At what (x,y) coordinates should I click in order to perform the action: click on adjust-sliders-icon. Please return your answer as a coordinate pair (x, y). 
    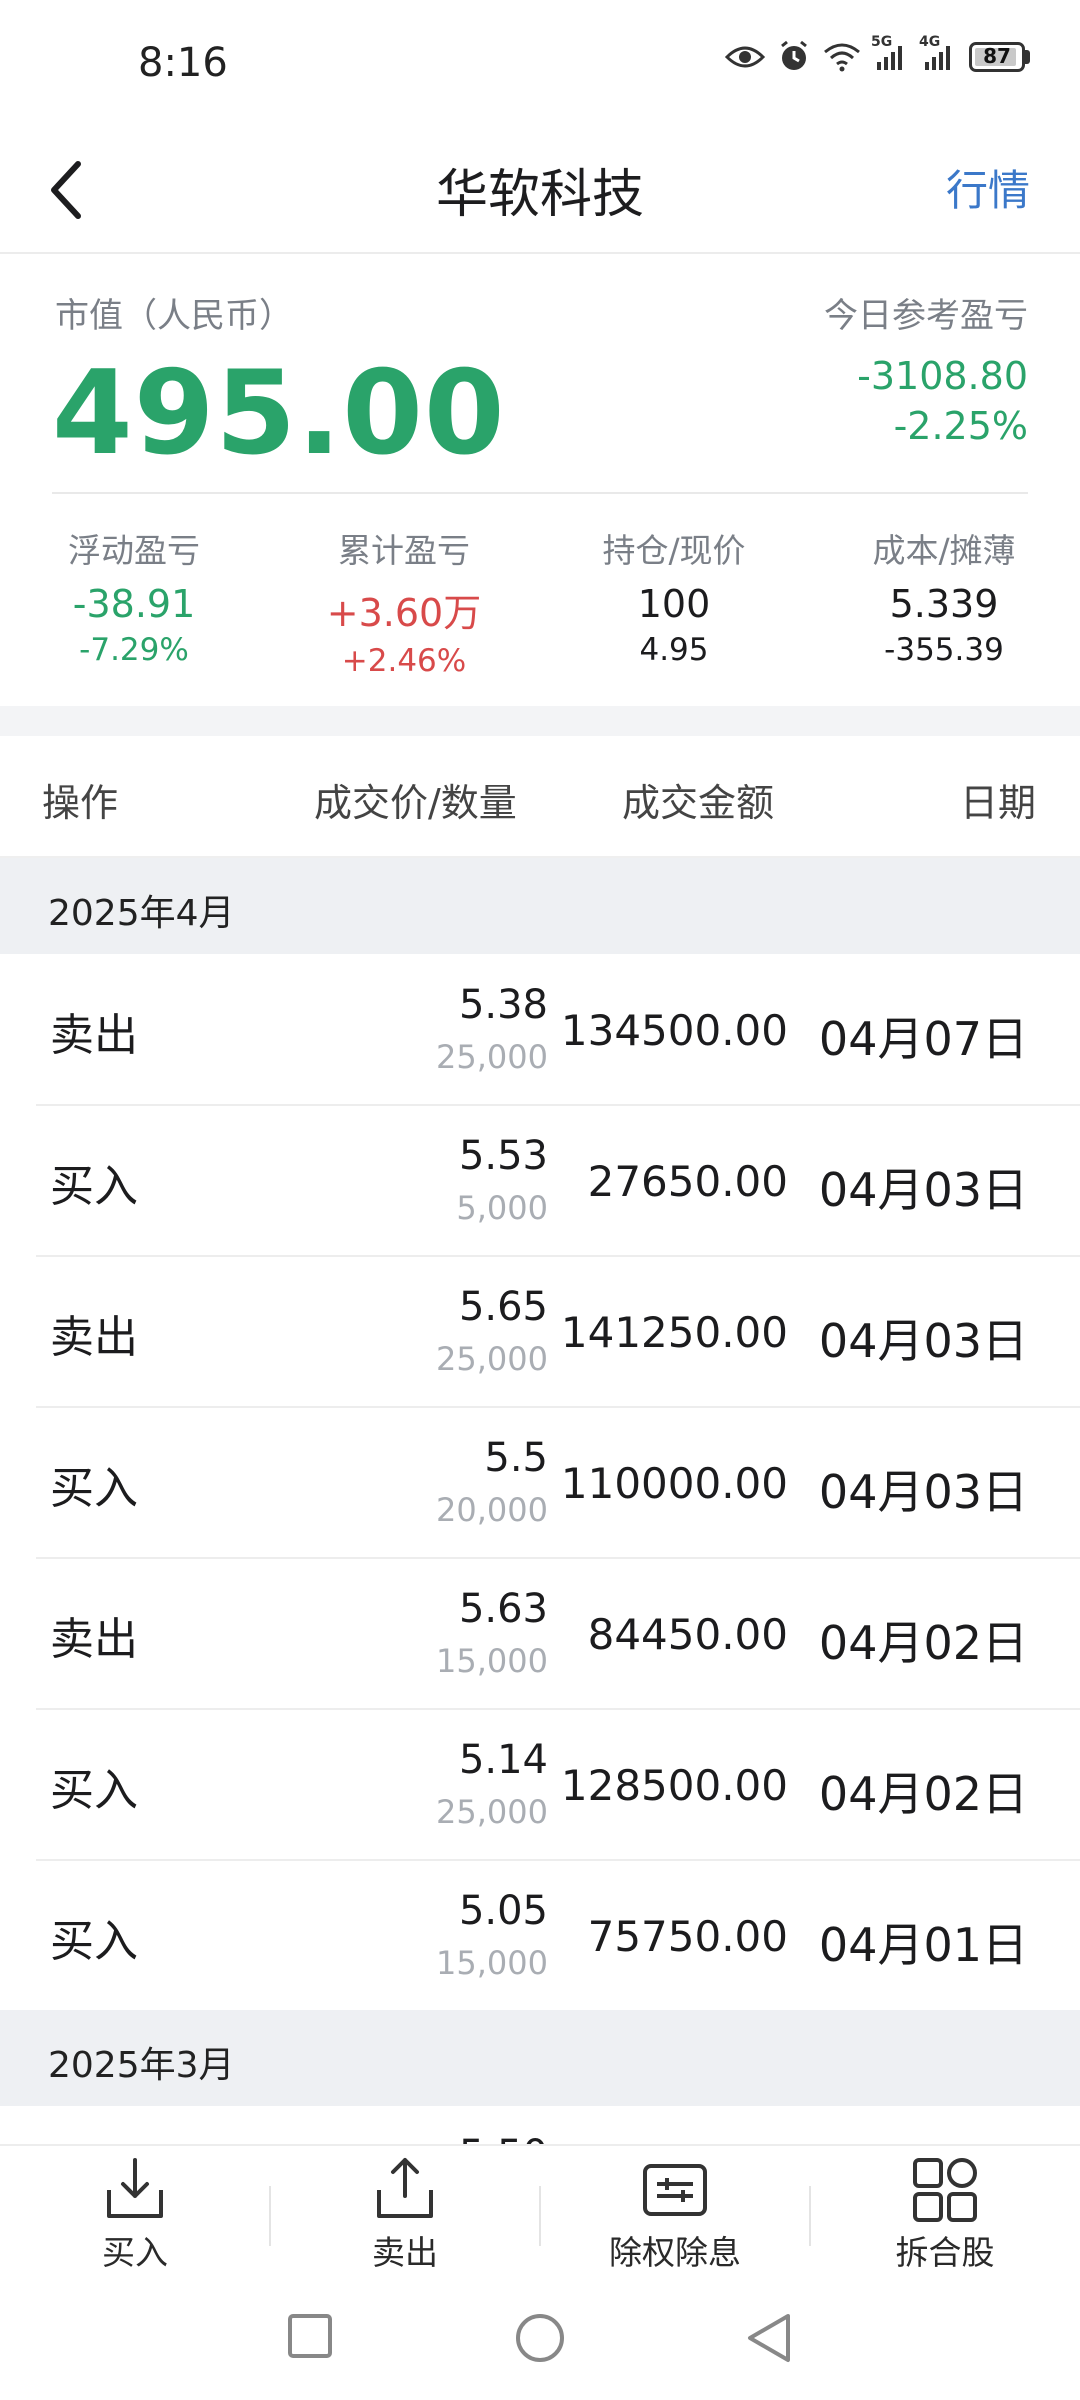
    Looking at the image, I should click on (675, 2190).